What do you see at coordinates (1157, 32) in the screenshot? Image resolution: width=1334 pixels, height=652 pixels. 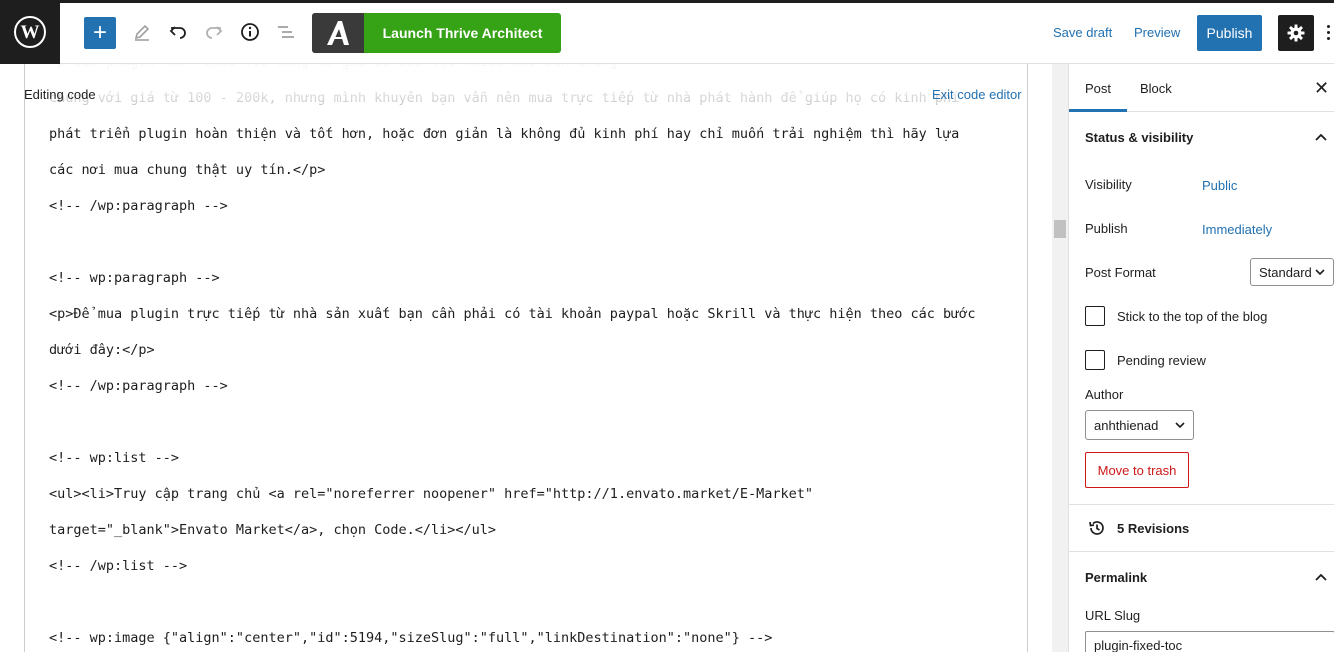 I see `preview-button: Preview` at bounding box center [1157, 32].